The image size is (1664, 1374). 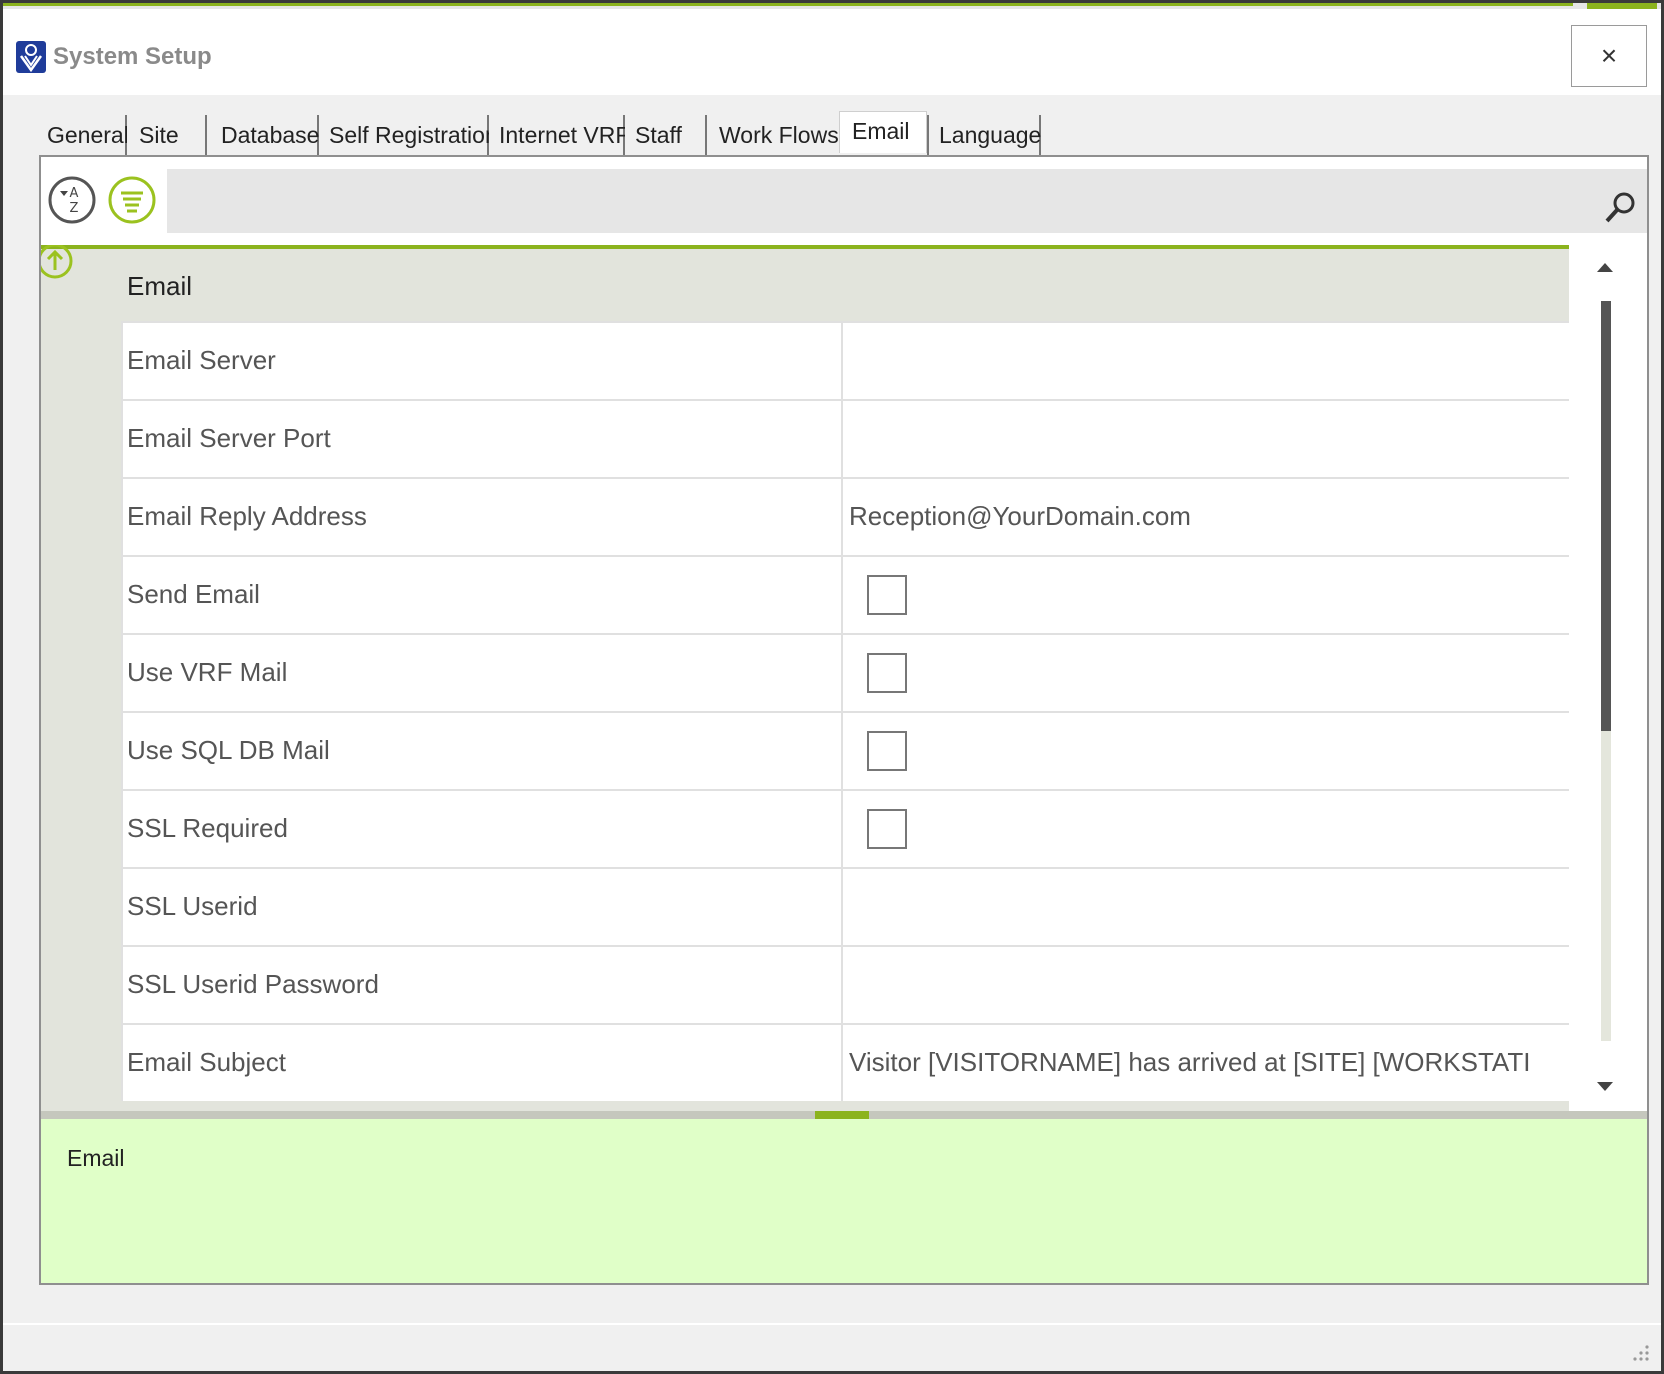 I want to click on tab-staff: Staff, so click(x=666, y=135).